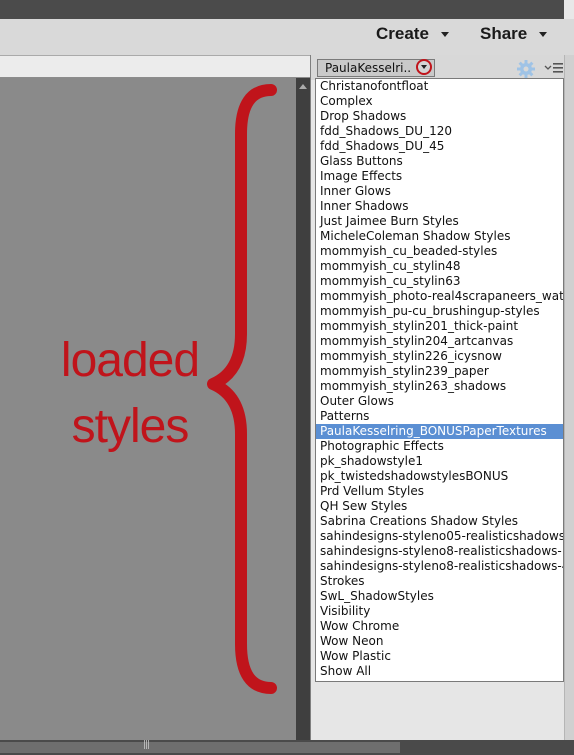 The image size is (574, 755). Describe the element at coordinates (287, 37) in the screenshot. I see `app-header: Create Share` at that location.